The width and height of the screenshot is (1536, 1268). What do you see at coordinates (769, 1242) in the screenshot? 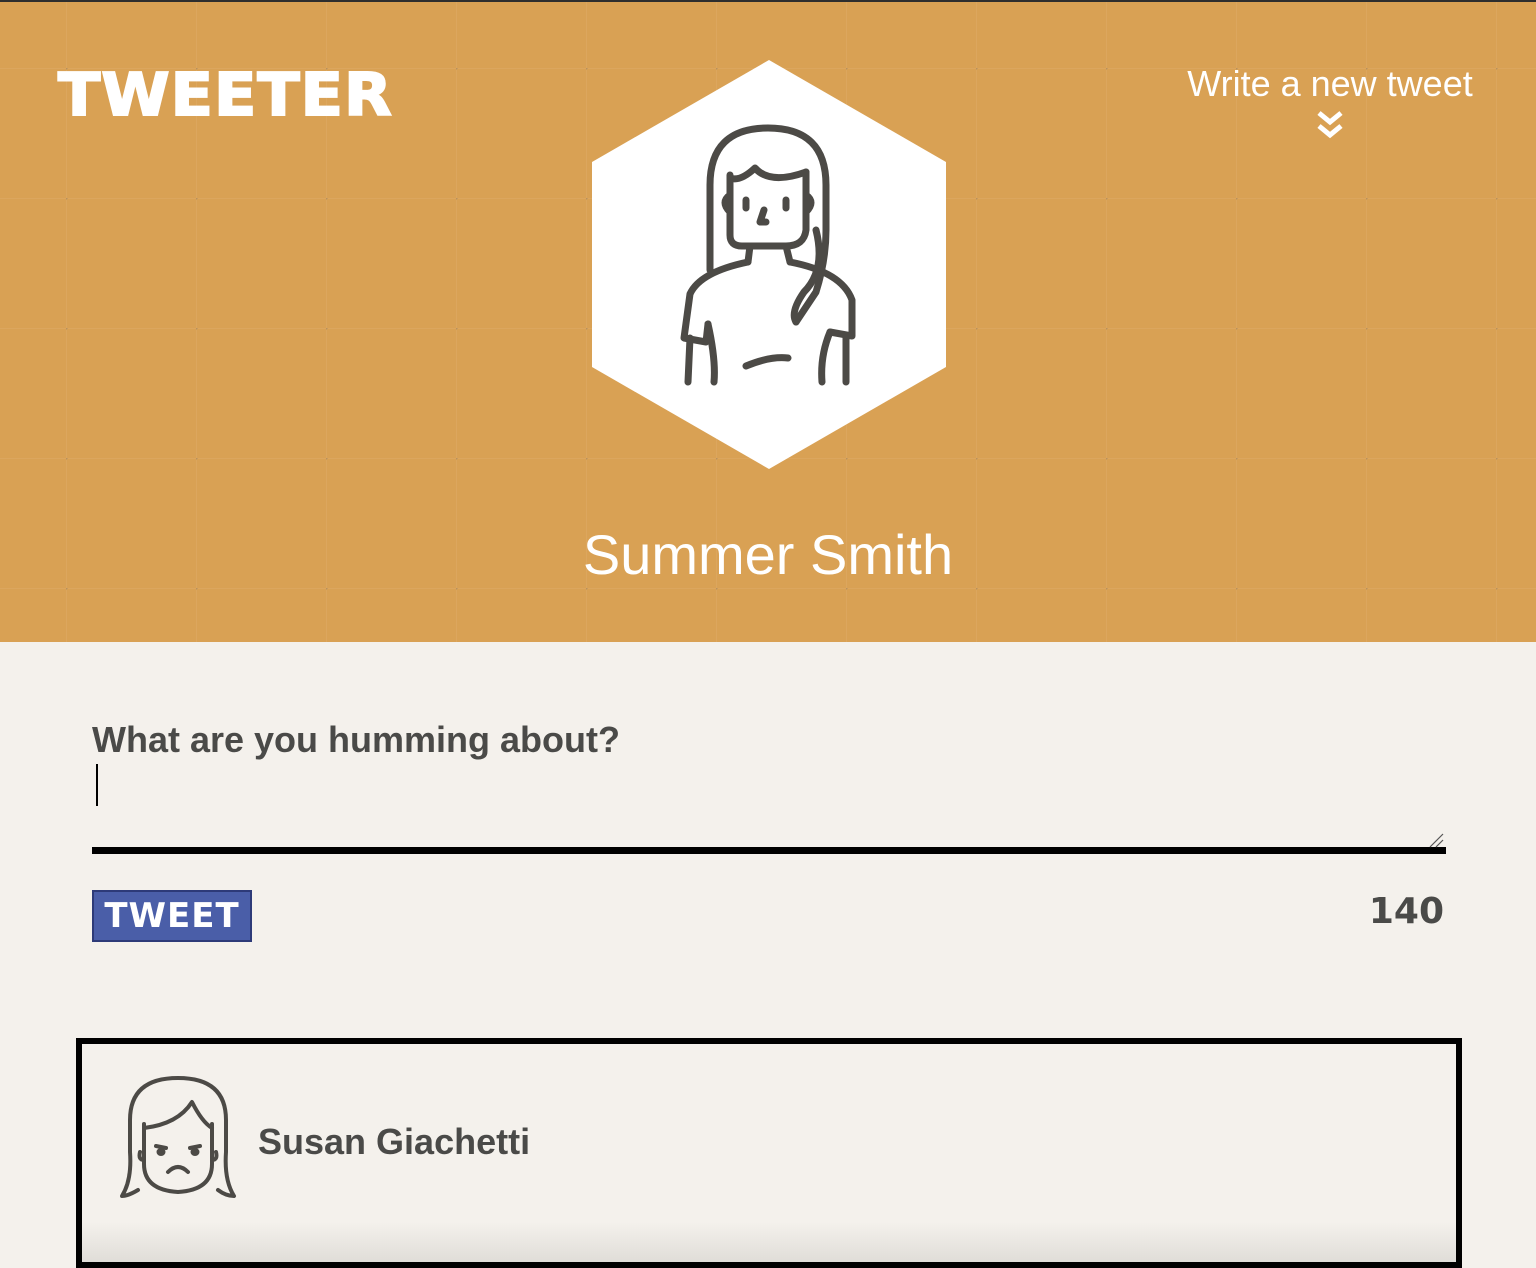
I see `scroll-fade` at bounding box center [769, 1242].